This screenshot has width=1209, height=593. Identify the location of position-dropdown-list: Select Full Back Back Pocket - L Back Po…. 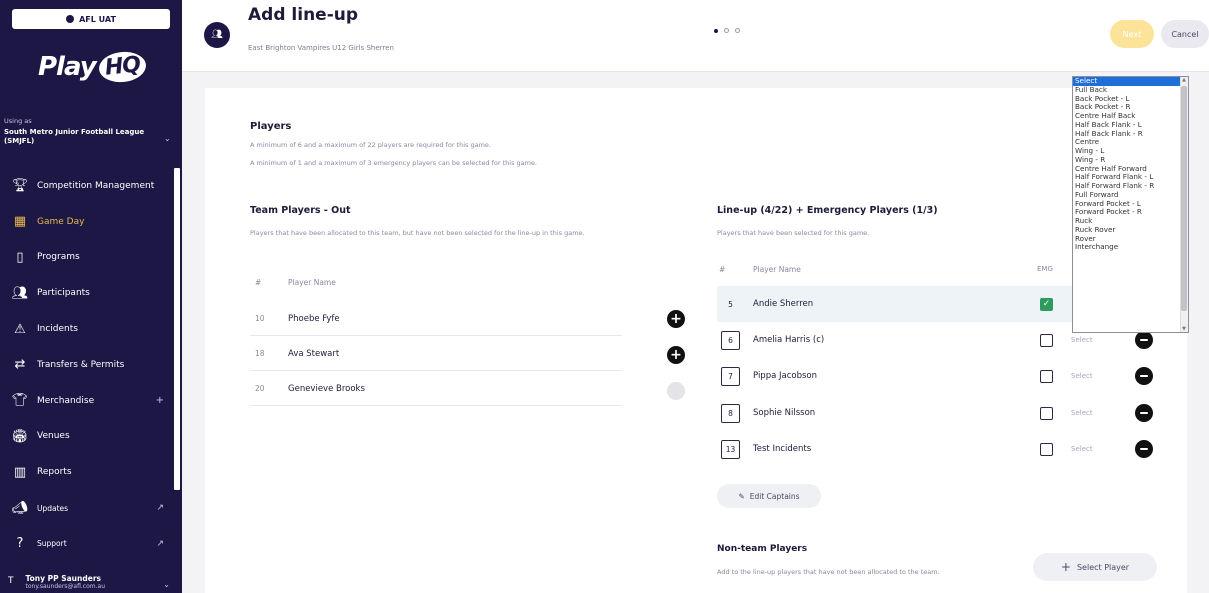
(1130, 204).